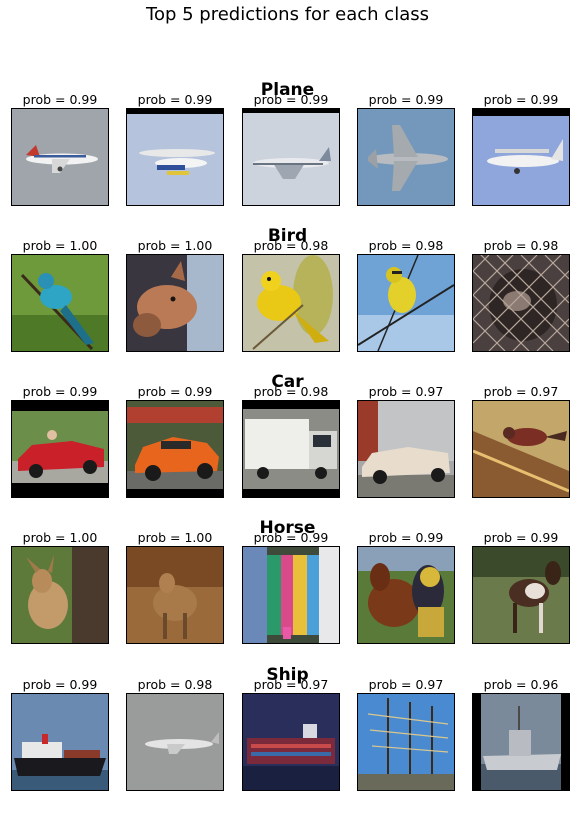 Image resolution: width=575 pixels, height=814 pixels. I want to click on thumbnail-cargo-ship, so click(60, 742).